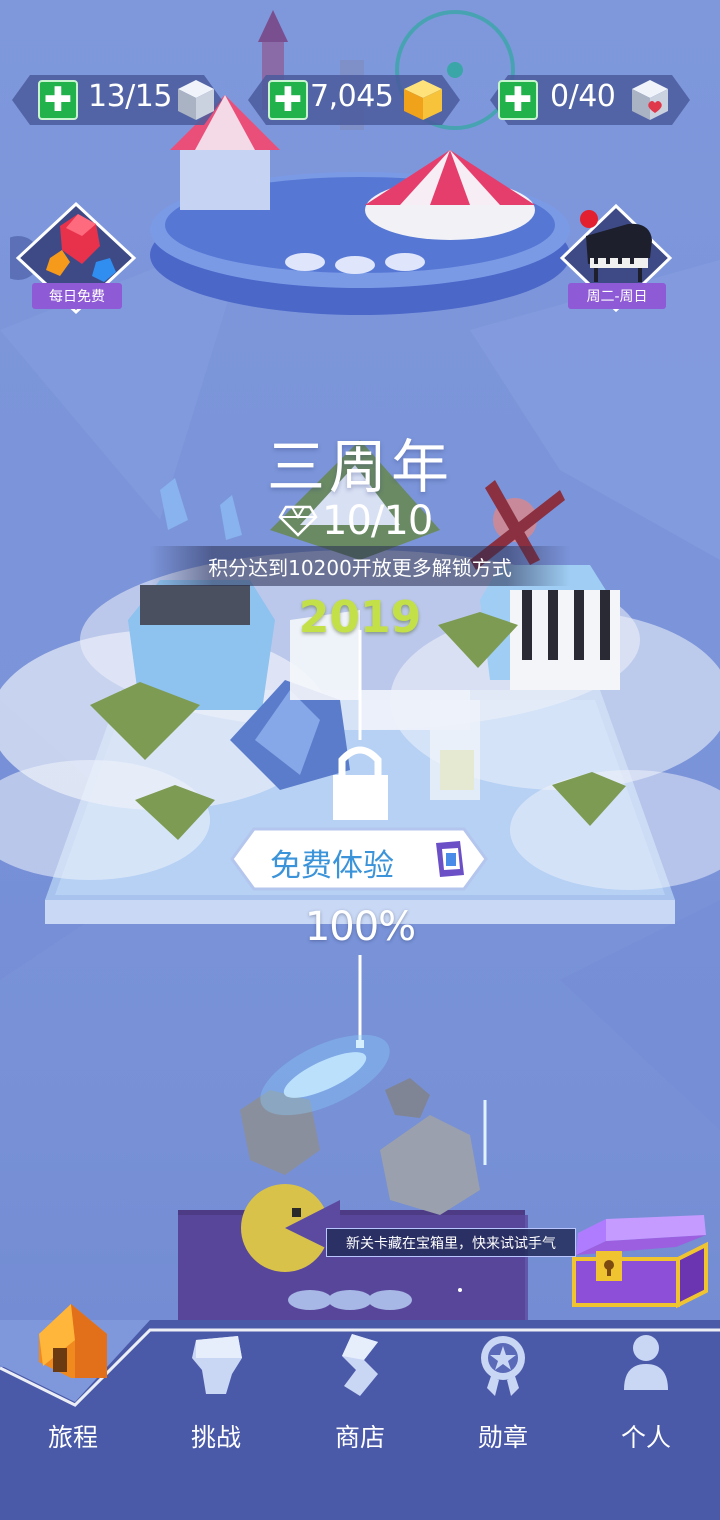 Image resolution: width=720 pixels, height=1520 pixels. What do you see at coordinates (352, 96) in the screenshot?
I see `coins-value: 7,045` at bounding box center [352, 96].